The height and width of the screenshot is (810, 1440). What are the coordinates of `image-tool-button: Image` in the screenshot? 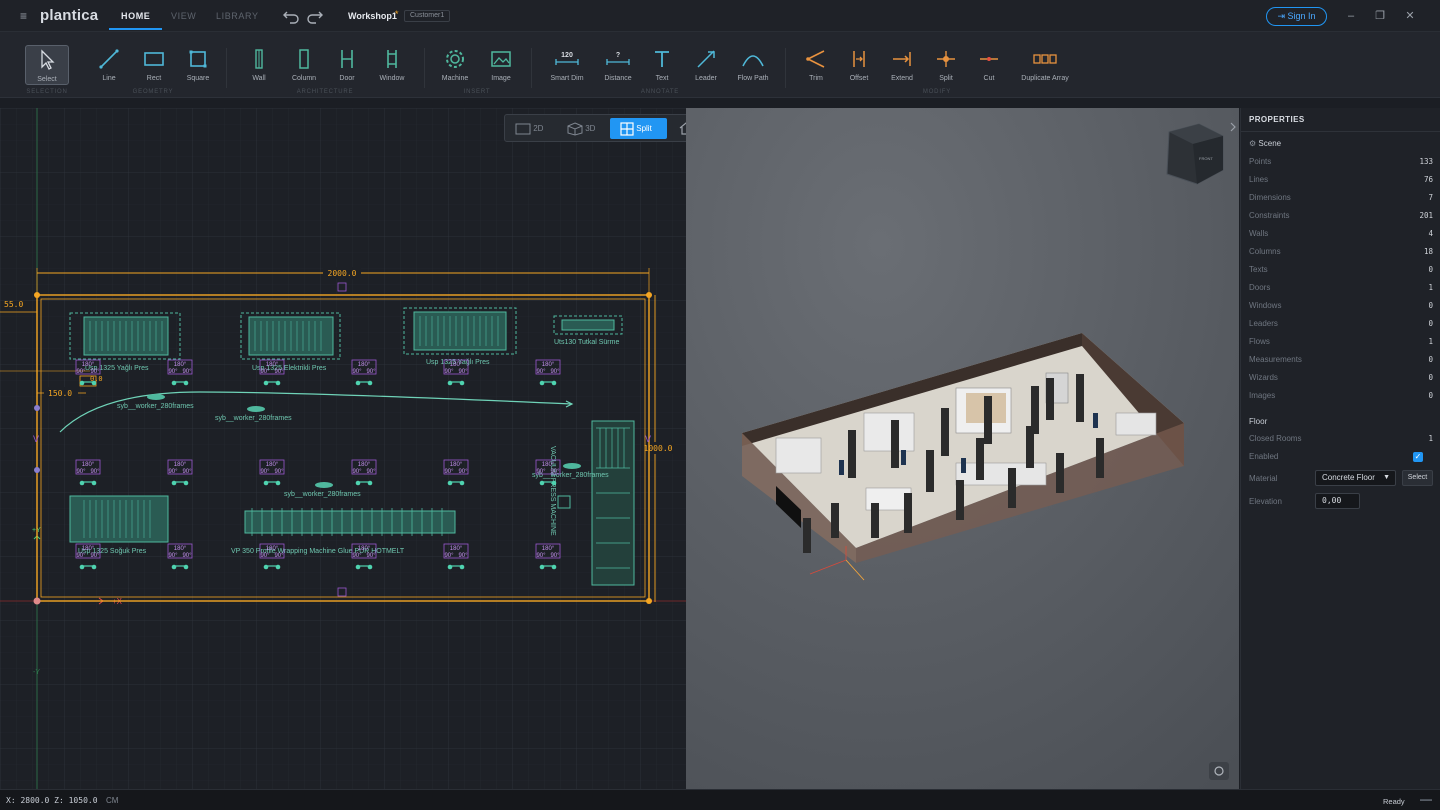 It's located at (501, 65).